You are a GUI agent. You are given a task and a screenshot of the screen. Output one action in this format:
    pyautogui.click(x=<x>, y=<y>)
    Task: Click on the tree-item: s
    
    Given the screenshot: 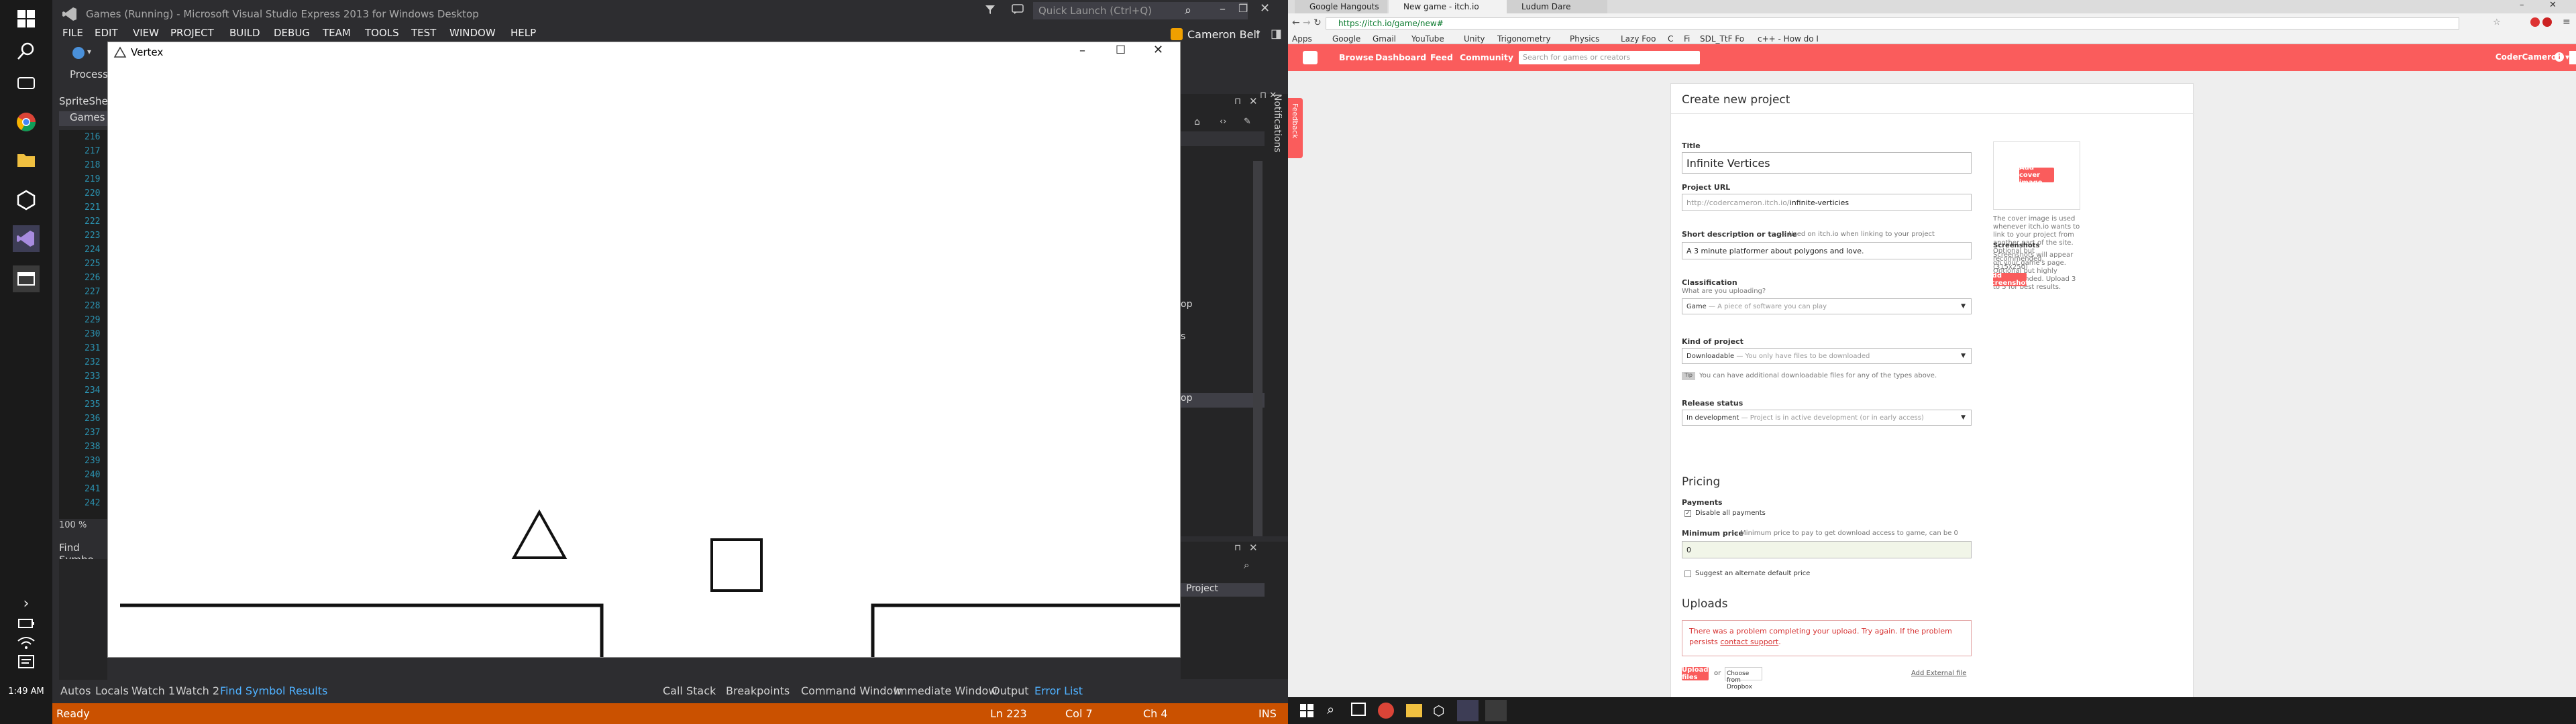 What is the action you would take?
    pyautogui.click(x=1183, y=336)
    